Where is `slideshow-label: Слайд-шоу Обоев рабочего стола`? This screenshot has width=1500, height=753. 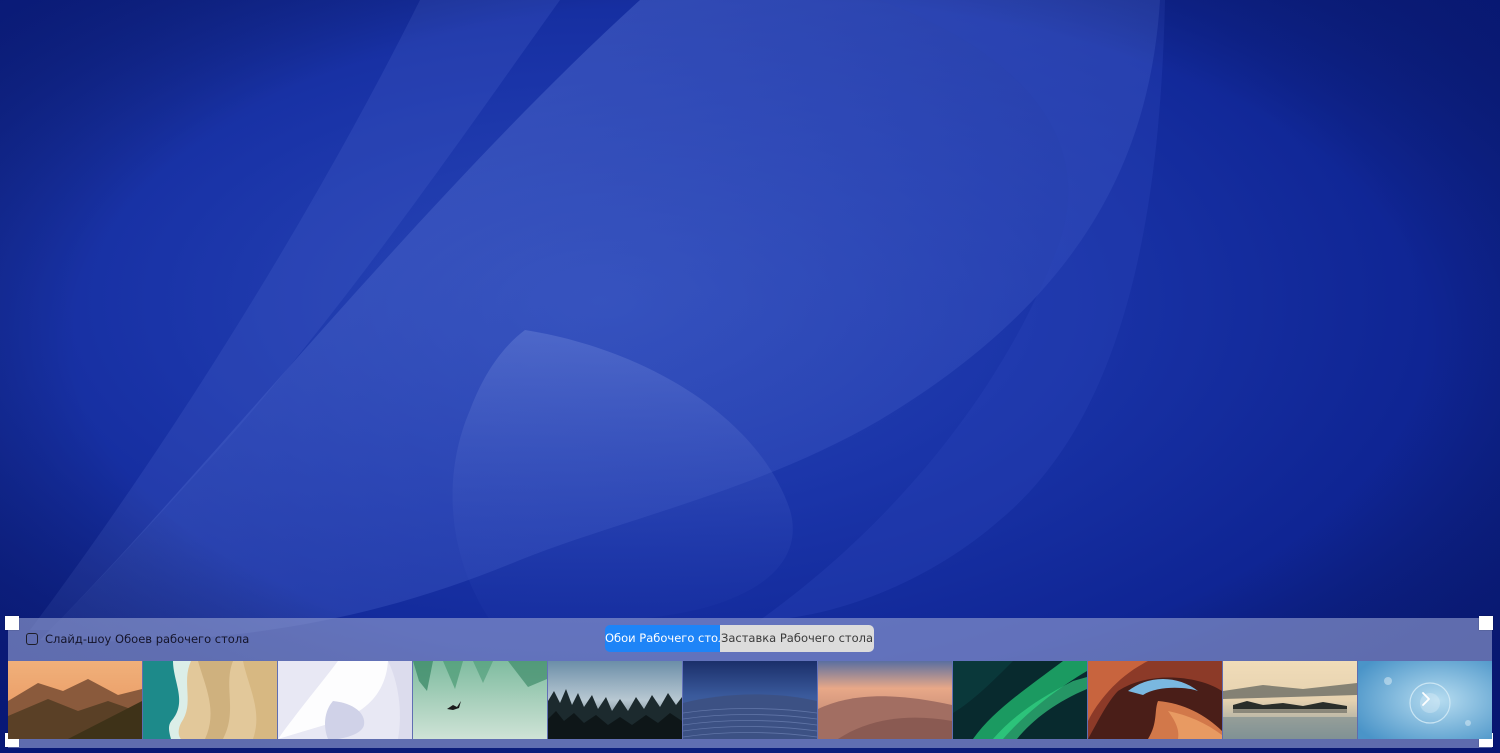 slideshow-label: Слайд-шоу Обоев рабочего стола is located at coordinates (147, 639).